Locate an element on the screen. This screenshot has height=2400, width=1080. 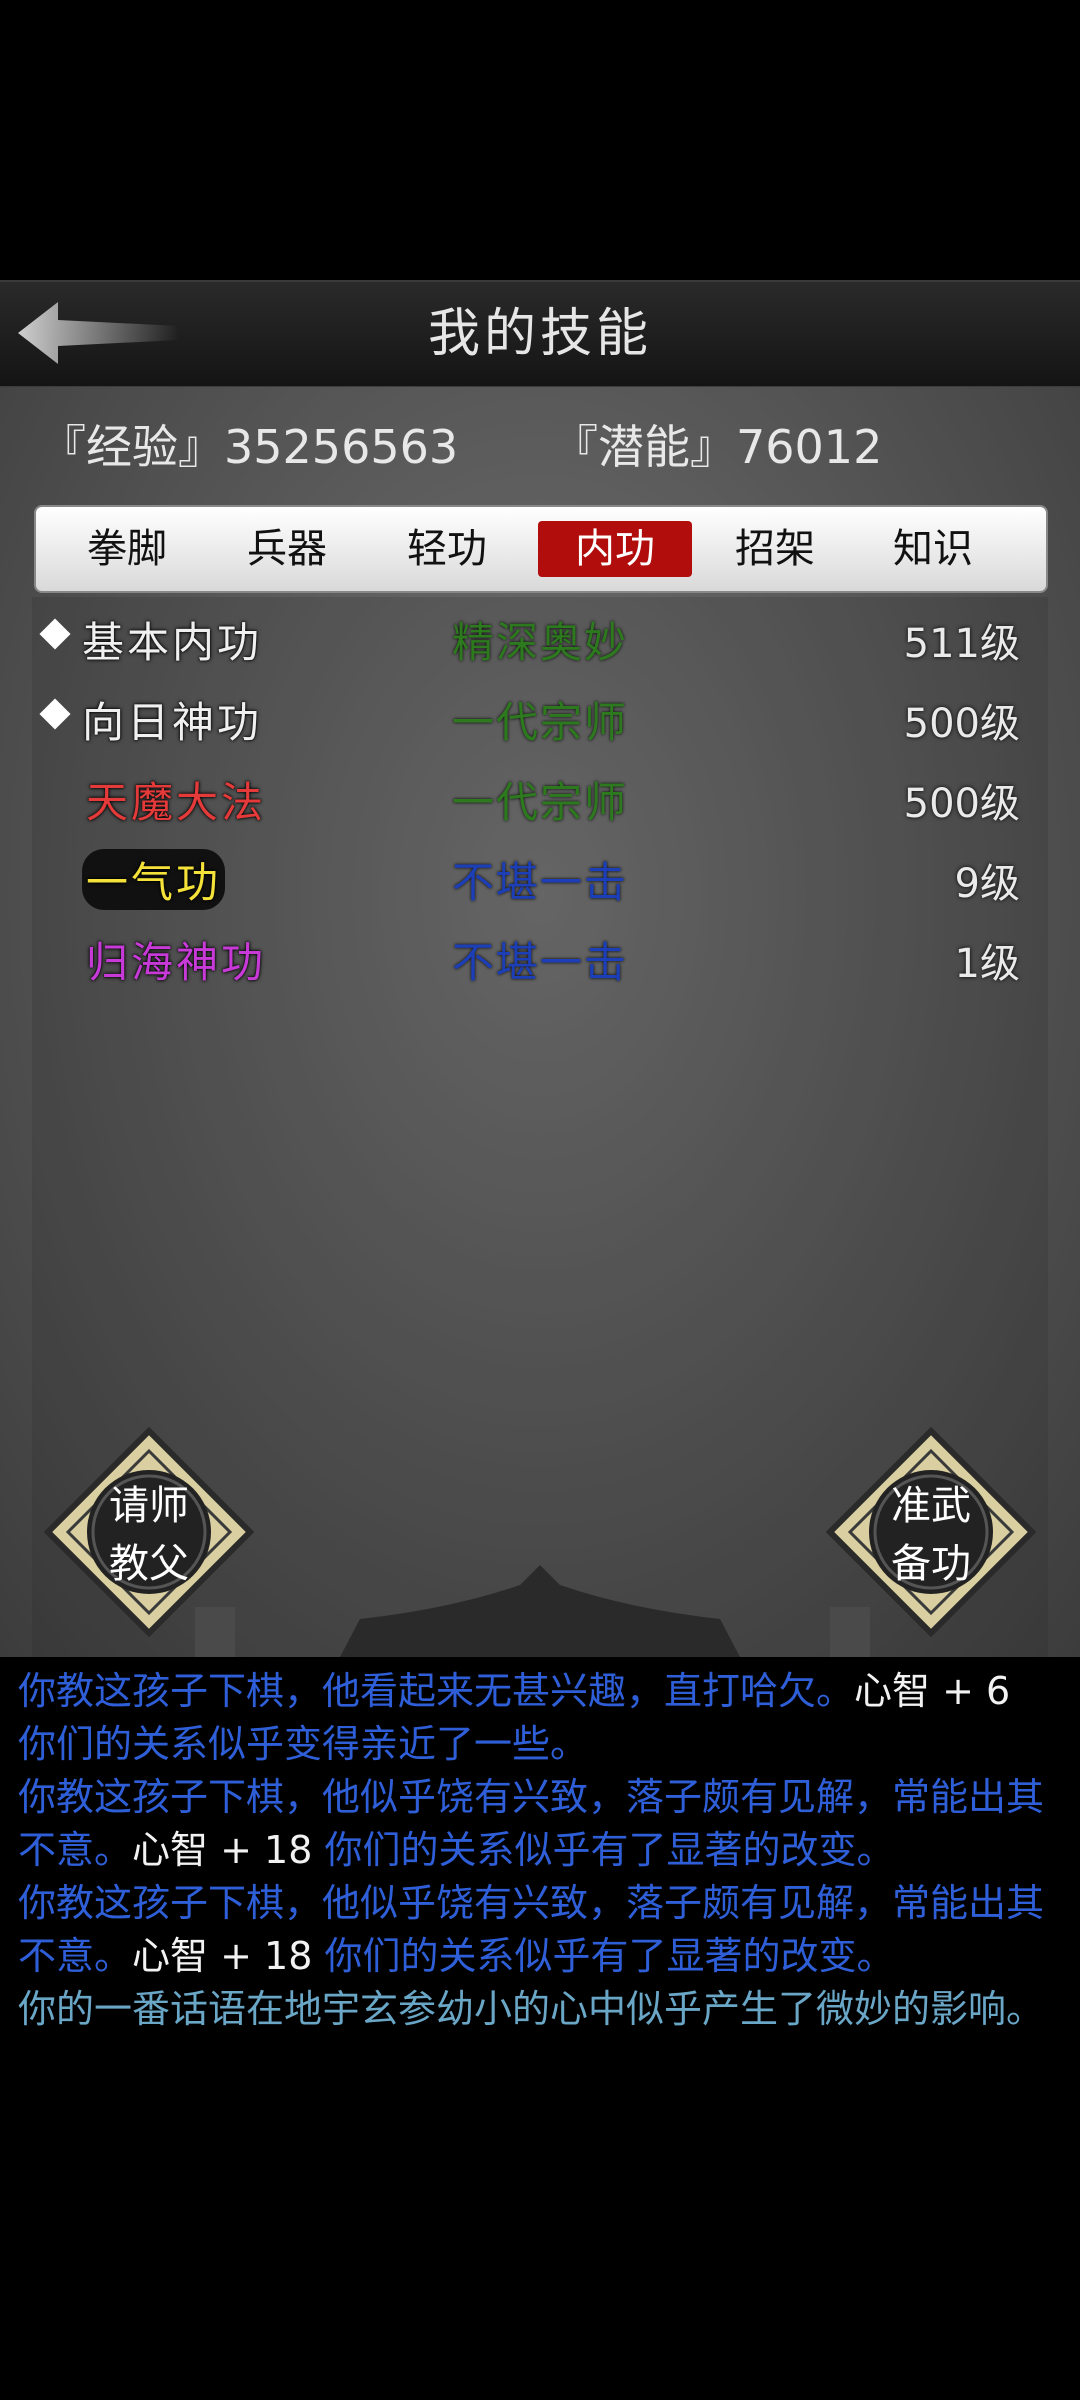
skill-row: 归海神功 不堪一击 1级 is located at coordinates (540, 957).